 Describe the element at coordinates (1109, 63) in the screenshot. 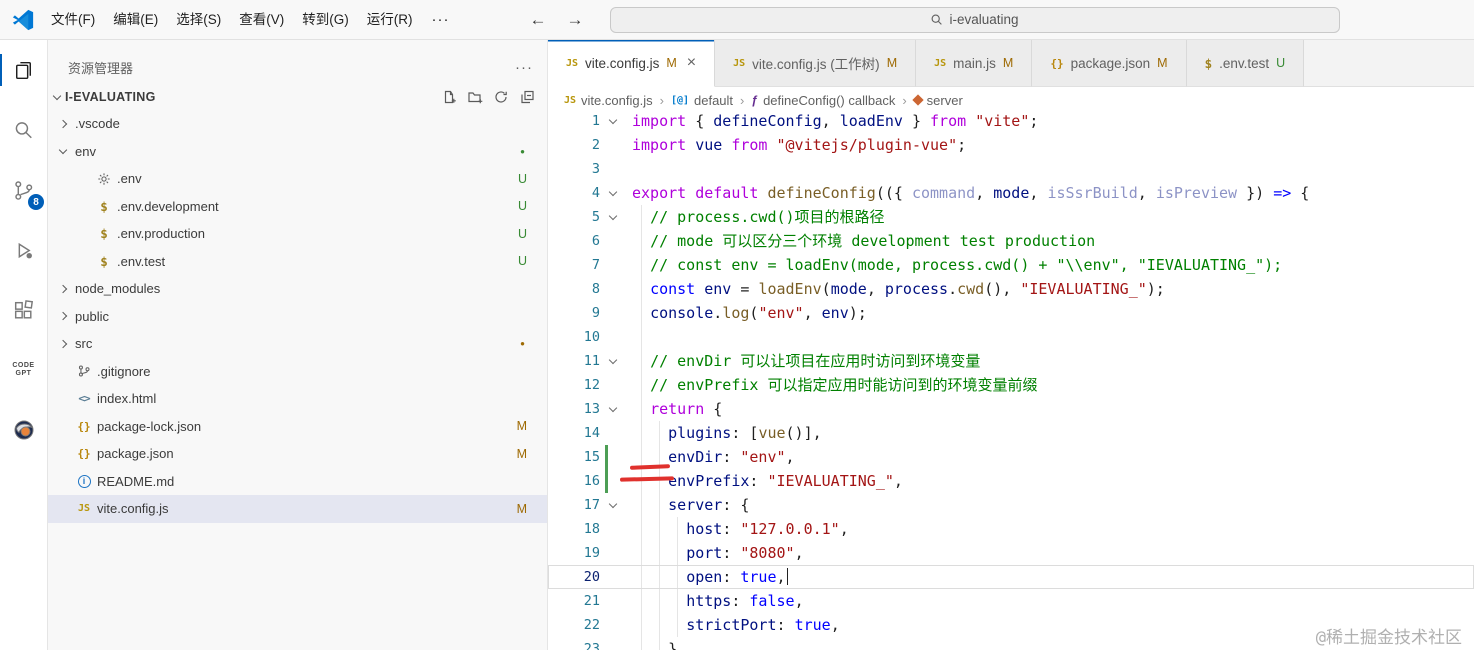

I see `tab-package.json: {} package.json M` at that location.